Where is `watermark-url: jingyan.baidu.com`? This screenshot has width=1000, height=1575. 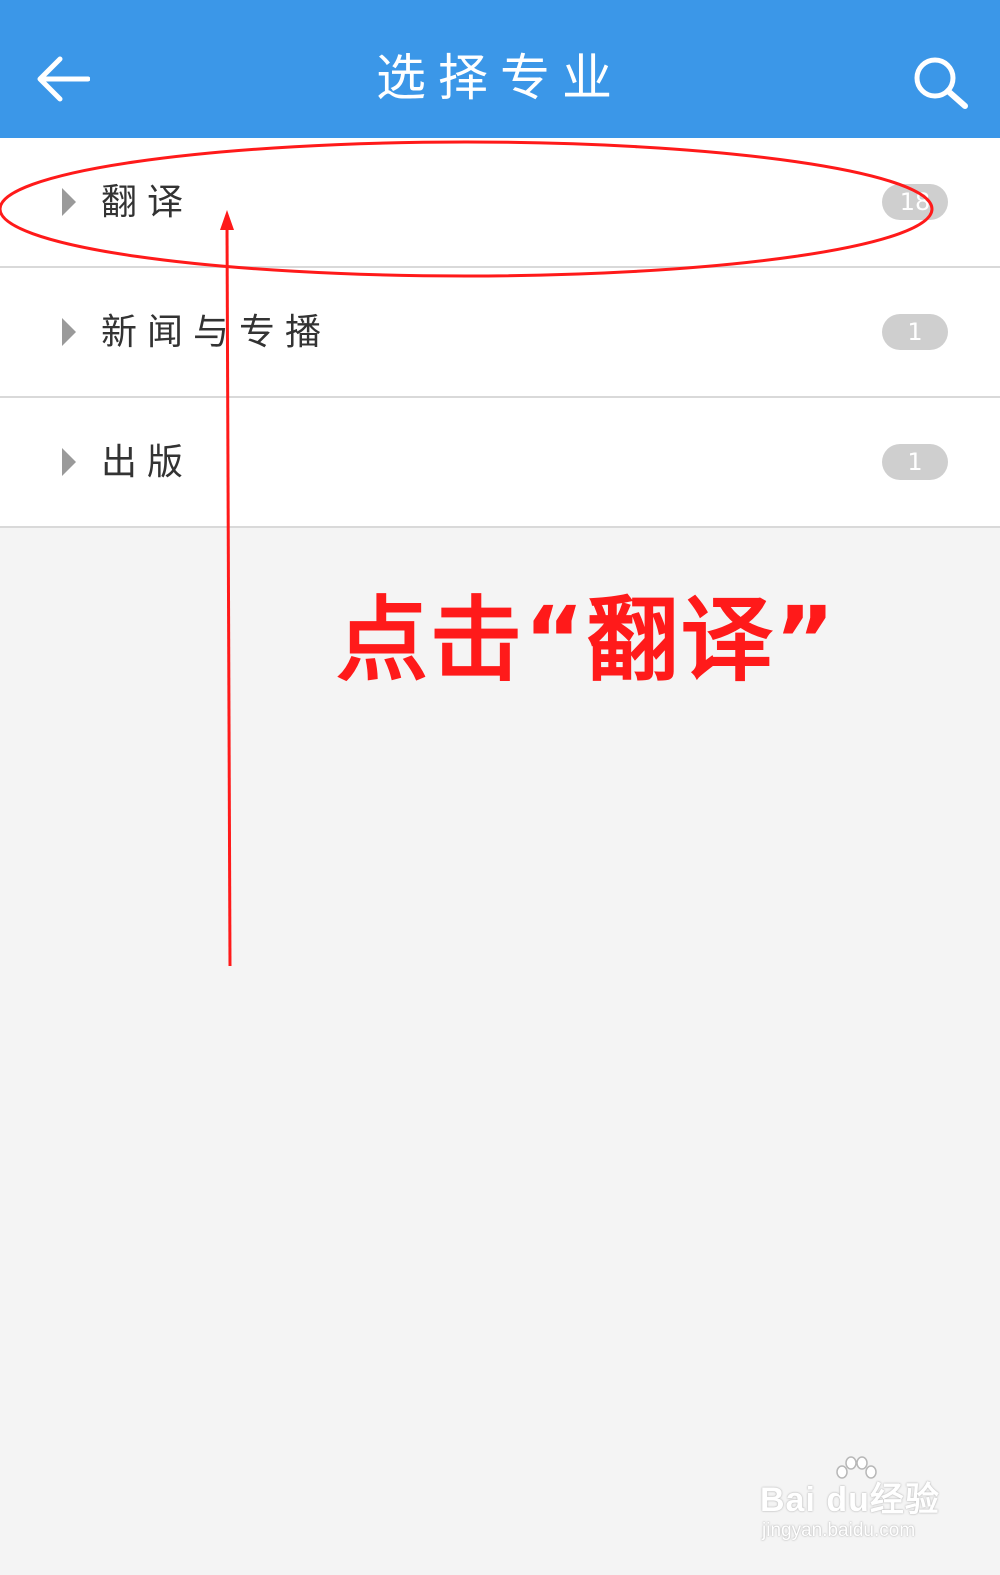
watermark-url: jingyan.baidu.com is located at coordinates (839, 1530).